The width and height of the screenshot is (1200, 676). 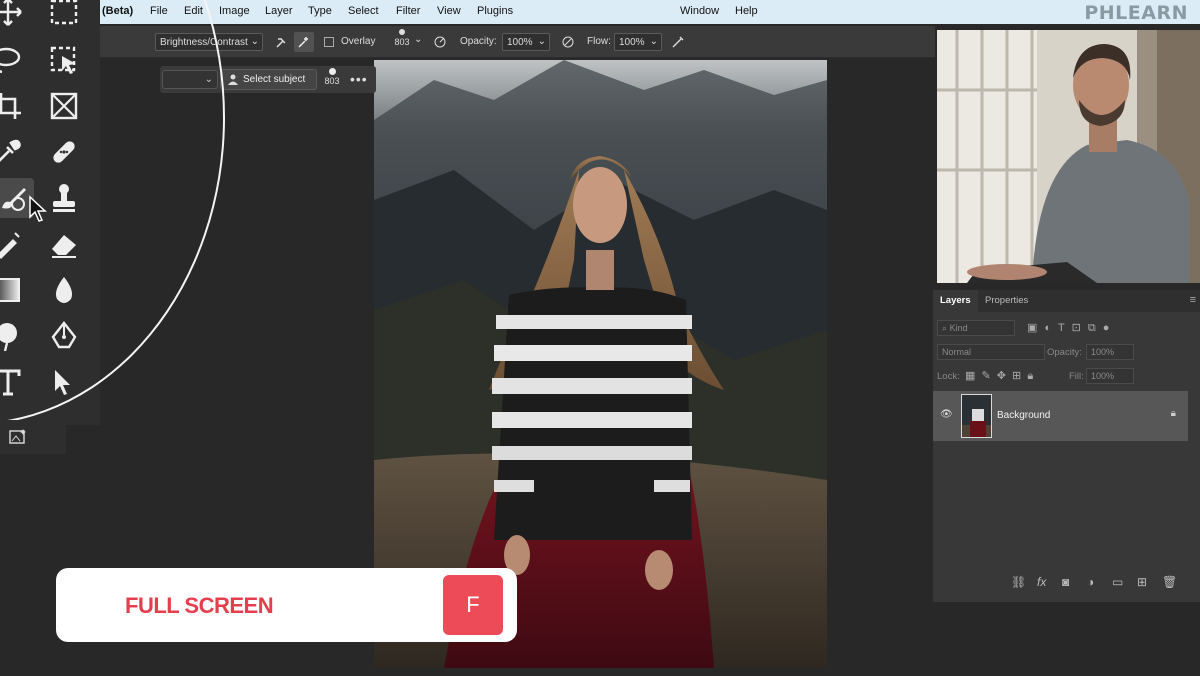 What do you see at coordinates (64, 382) in the screenshot?
I see `path-selection-icon` at bounding box center [64, 382].